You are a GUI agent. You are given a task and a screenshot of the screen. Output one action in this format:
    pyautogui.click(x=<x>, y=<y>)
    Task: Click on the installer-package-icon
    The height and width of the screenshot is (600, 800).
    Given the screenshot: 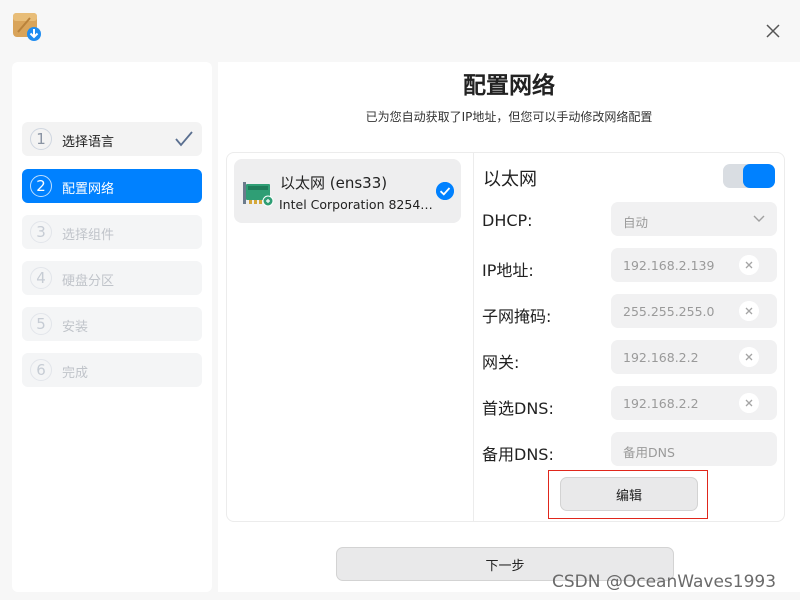 What is the action you would take?
    pyautogui.click(x=27, y=27)
    